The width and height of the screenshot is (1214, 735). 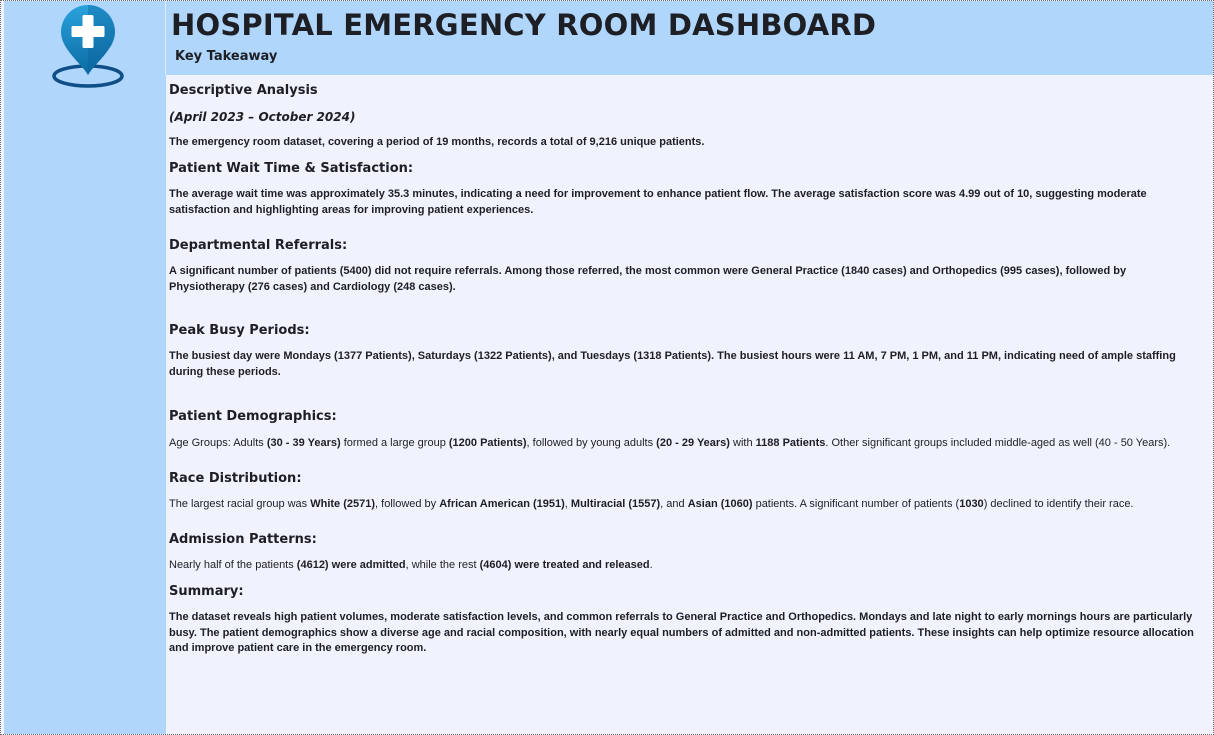 What do you see at coordinates (235, 478) in the screenshot?
I see `race-heading: Race Distribution:` at bounding box center [235, 478].